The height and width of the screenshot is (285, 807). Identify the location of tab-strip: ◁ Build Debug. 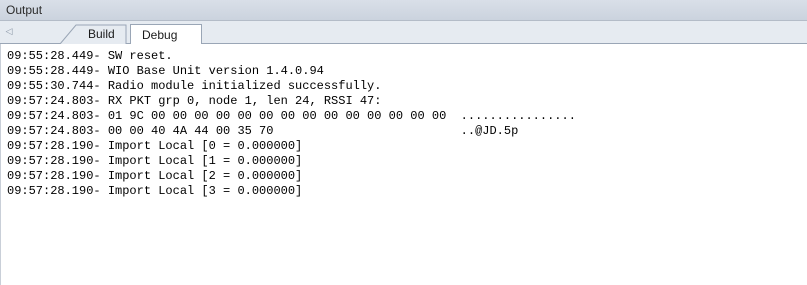
(403, 33).